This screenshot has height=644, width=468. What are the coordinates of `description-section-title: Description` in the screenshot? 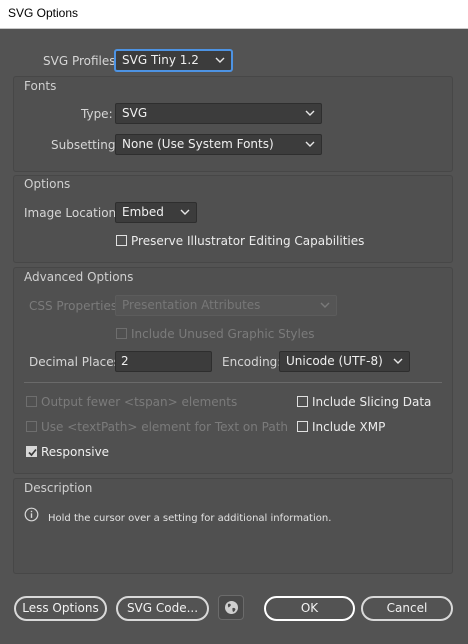 It's located at (58, 488).